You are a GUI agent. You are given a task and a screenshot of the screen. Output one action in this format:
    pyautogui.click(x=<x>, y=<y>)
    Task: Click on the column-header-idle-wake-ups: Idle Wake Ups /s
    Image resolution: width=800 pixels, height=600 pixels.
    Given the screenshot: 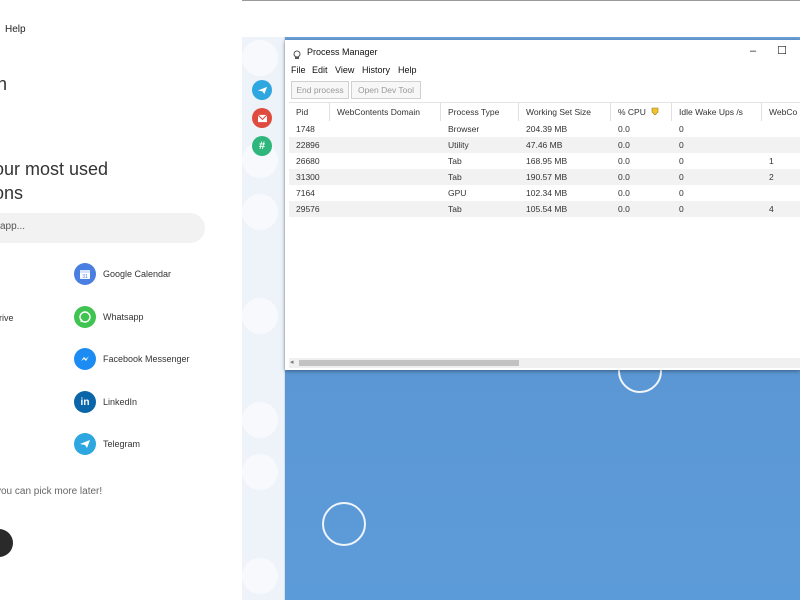 What is the action you would take?
    pyautogui.click(x=717, y=112)
    